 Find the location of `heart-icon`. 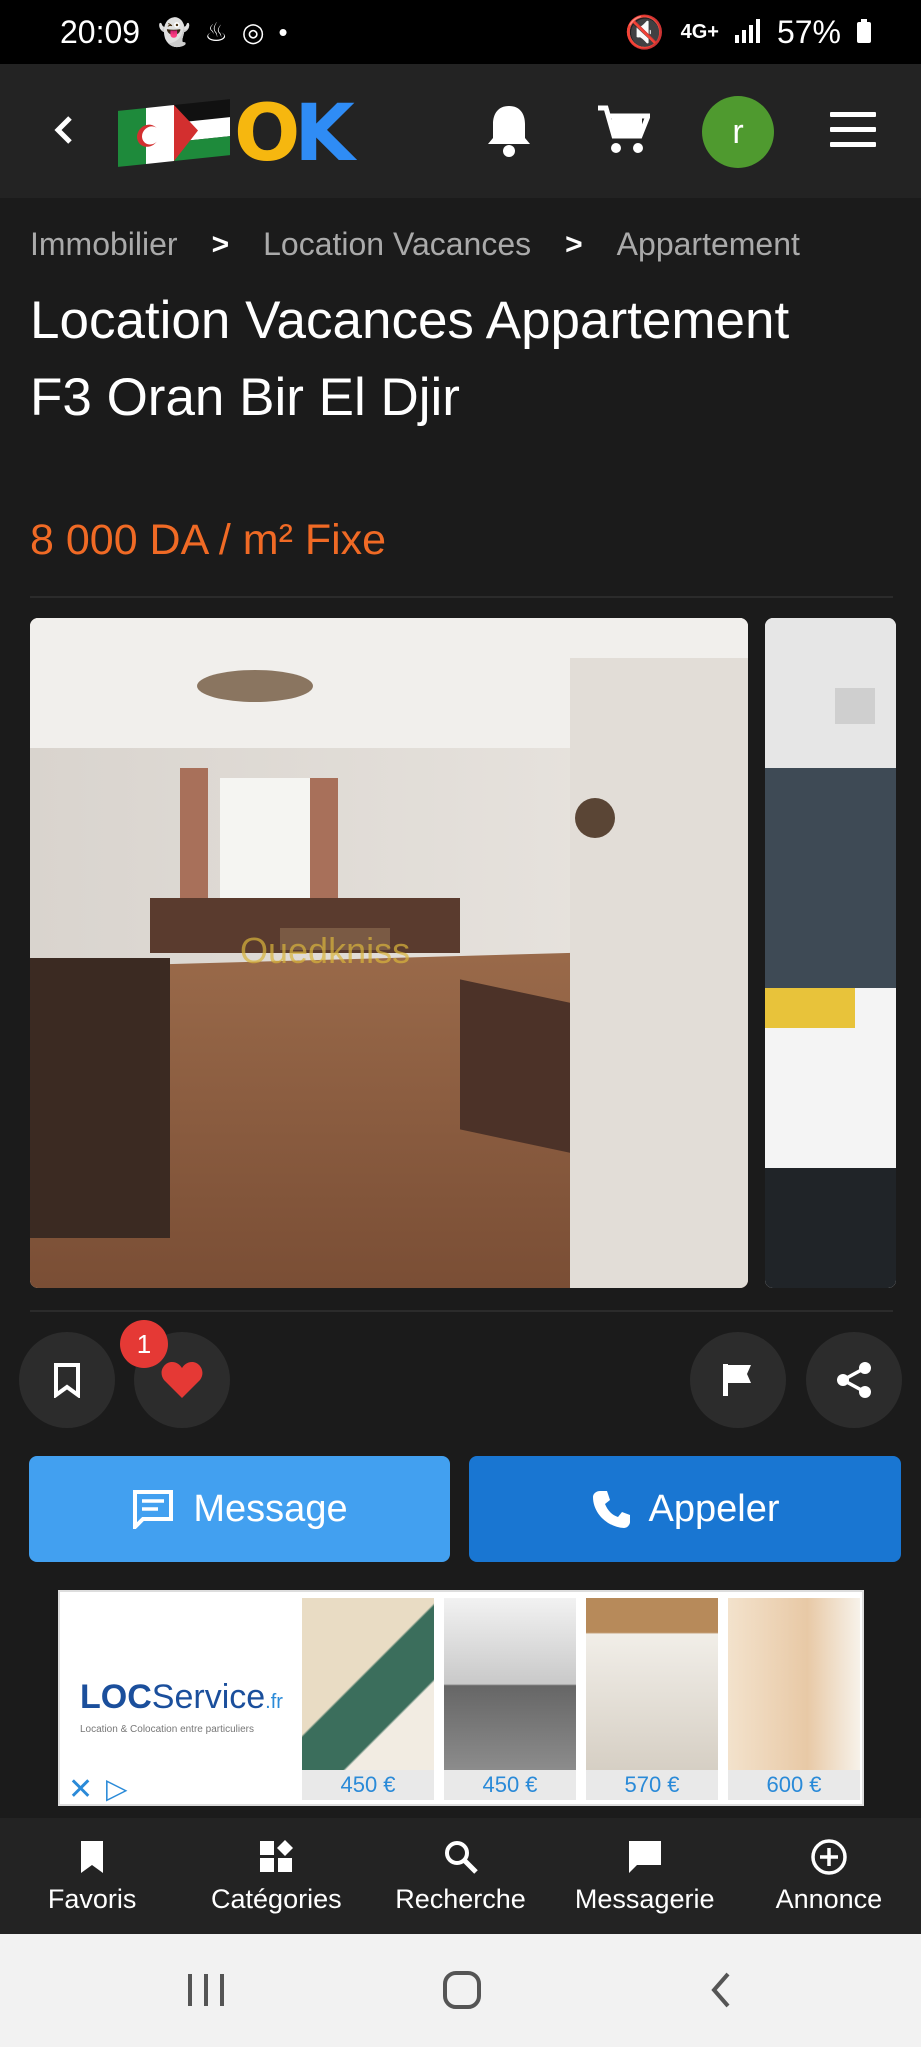

heart-icon is located at coordinates (182, 1380).